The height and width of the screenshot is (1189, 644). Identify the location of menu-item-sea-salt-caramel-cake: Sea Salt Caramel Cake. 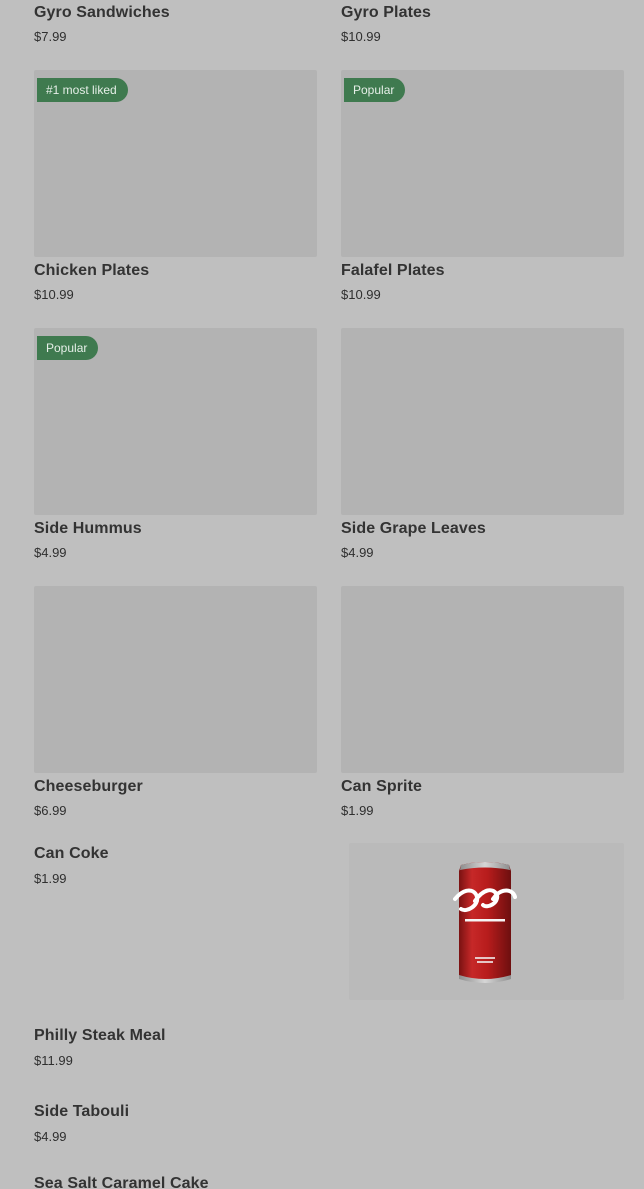
(329, 1181).